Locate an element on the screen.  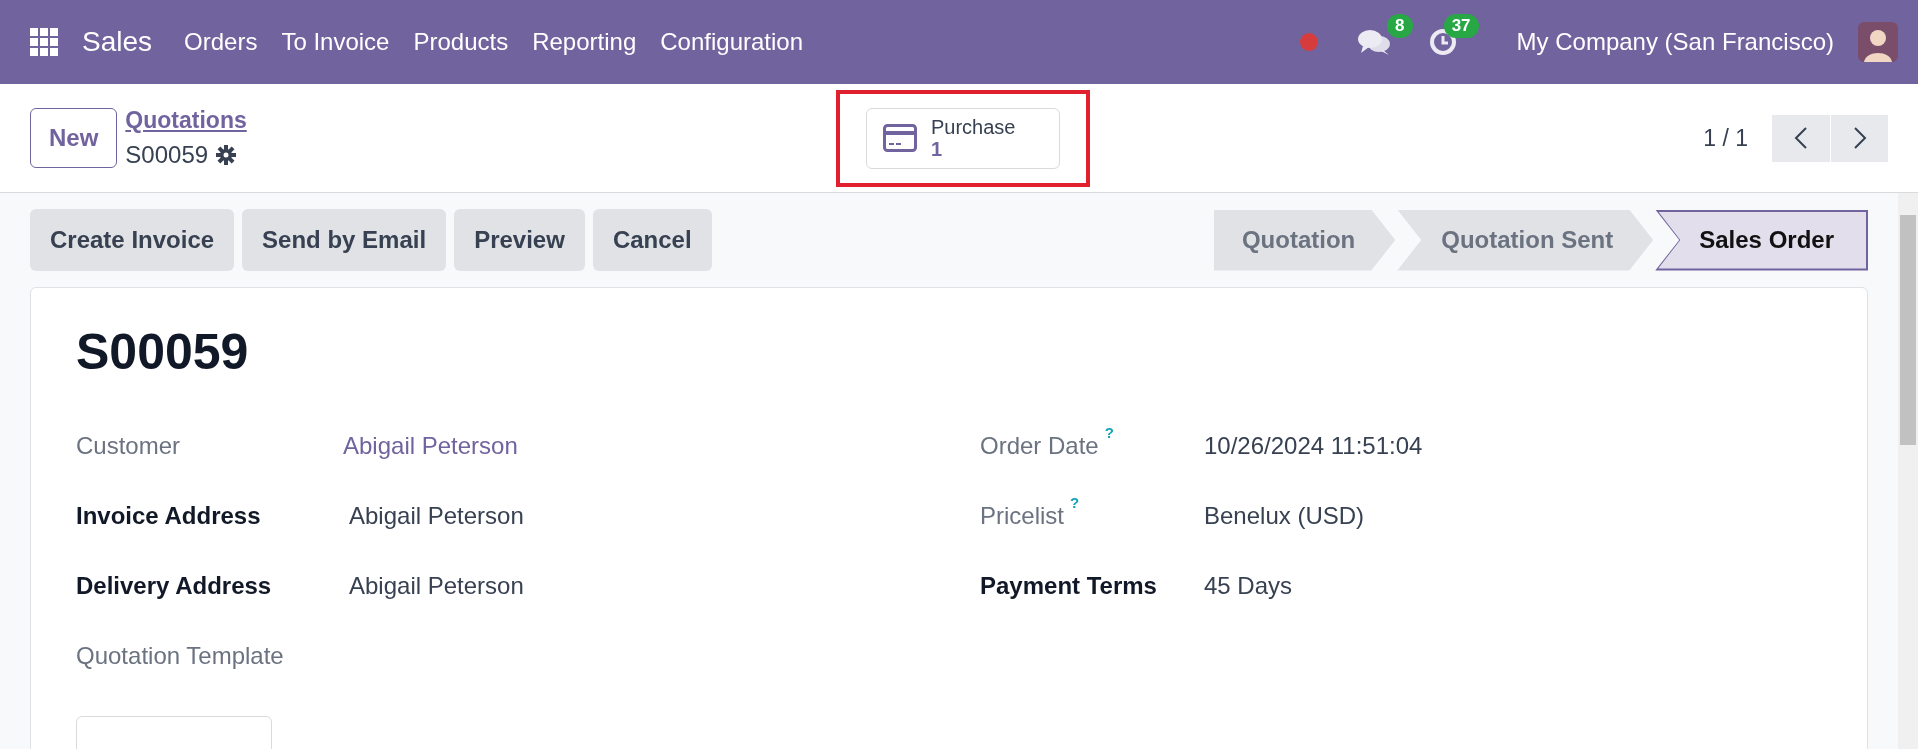
field-label: Customer is located at coordinates (129, 446).